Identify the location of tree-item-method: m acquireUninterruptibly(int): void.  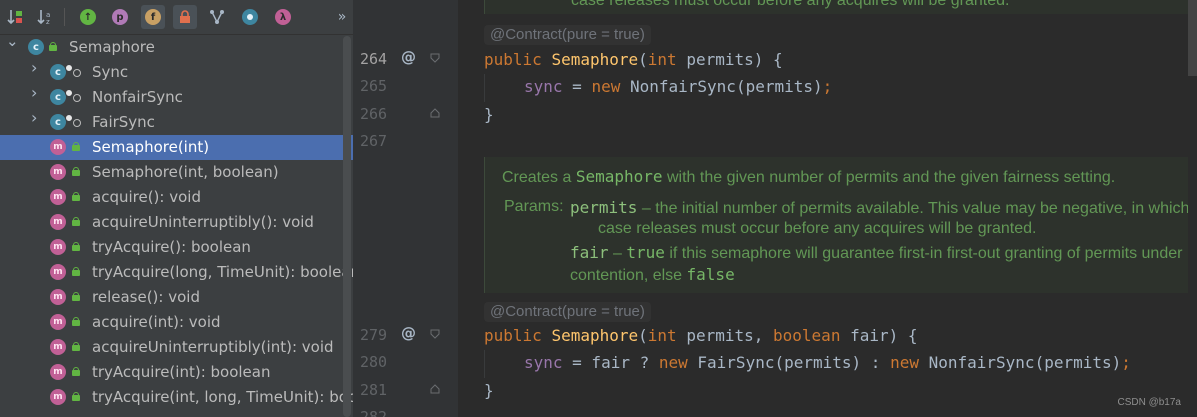
(176, 347).